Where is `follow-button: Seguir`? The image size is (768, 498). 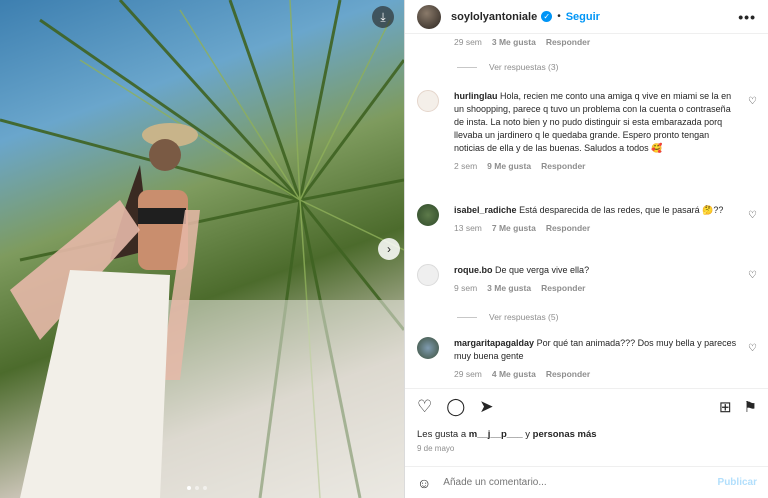
follow-button: Seguir is located at coordinates (583, 17).